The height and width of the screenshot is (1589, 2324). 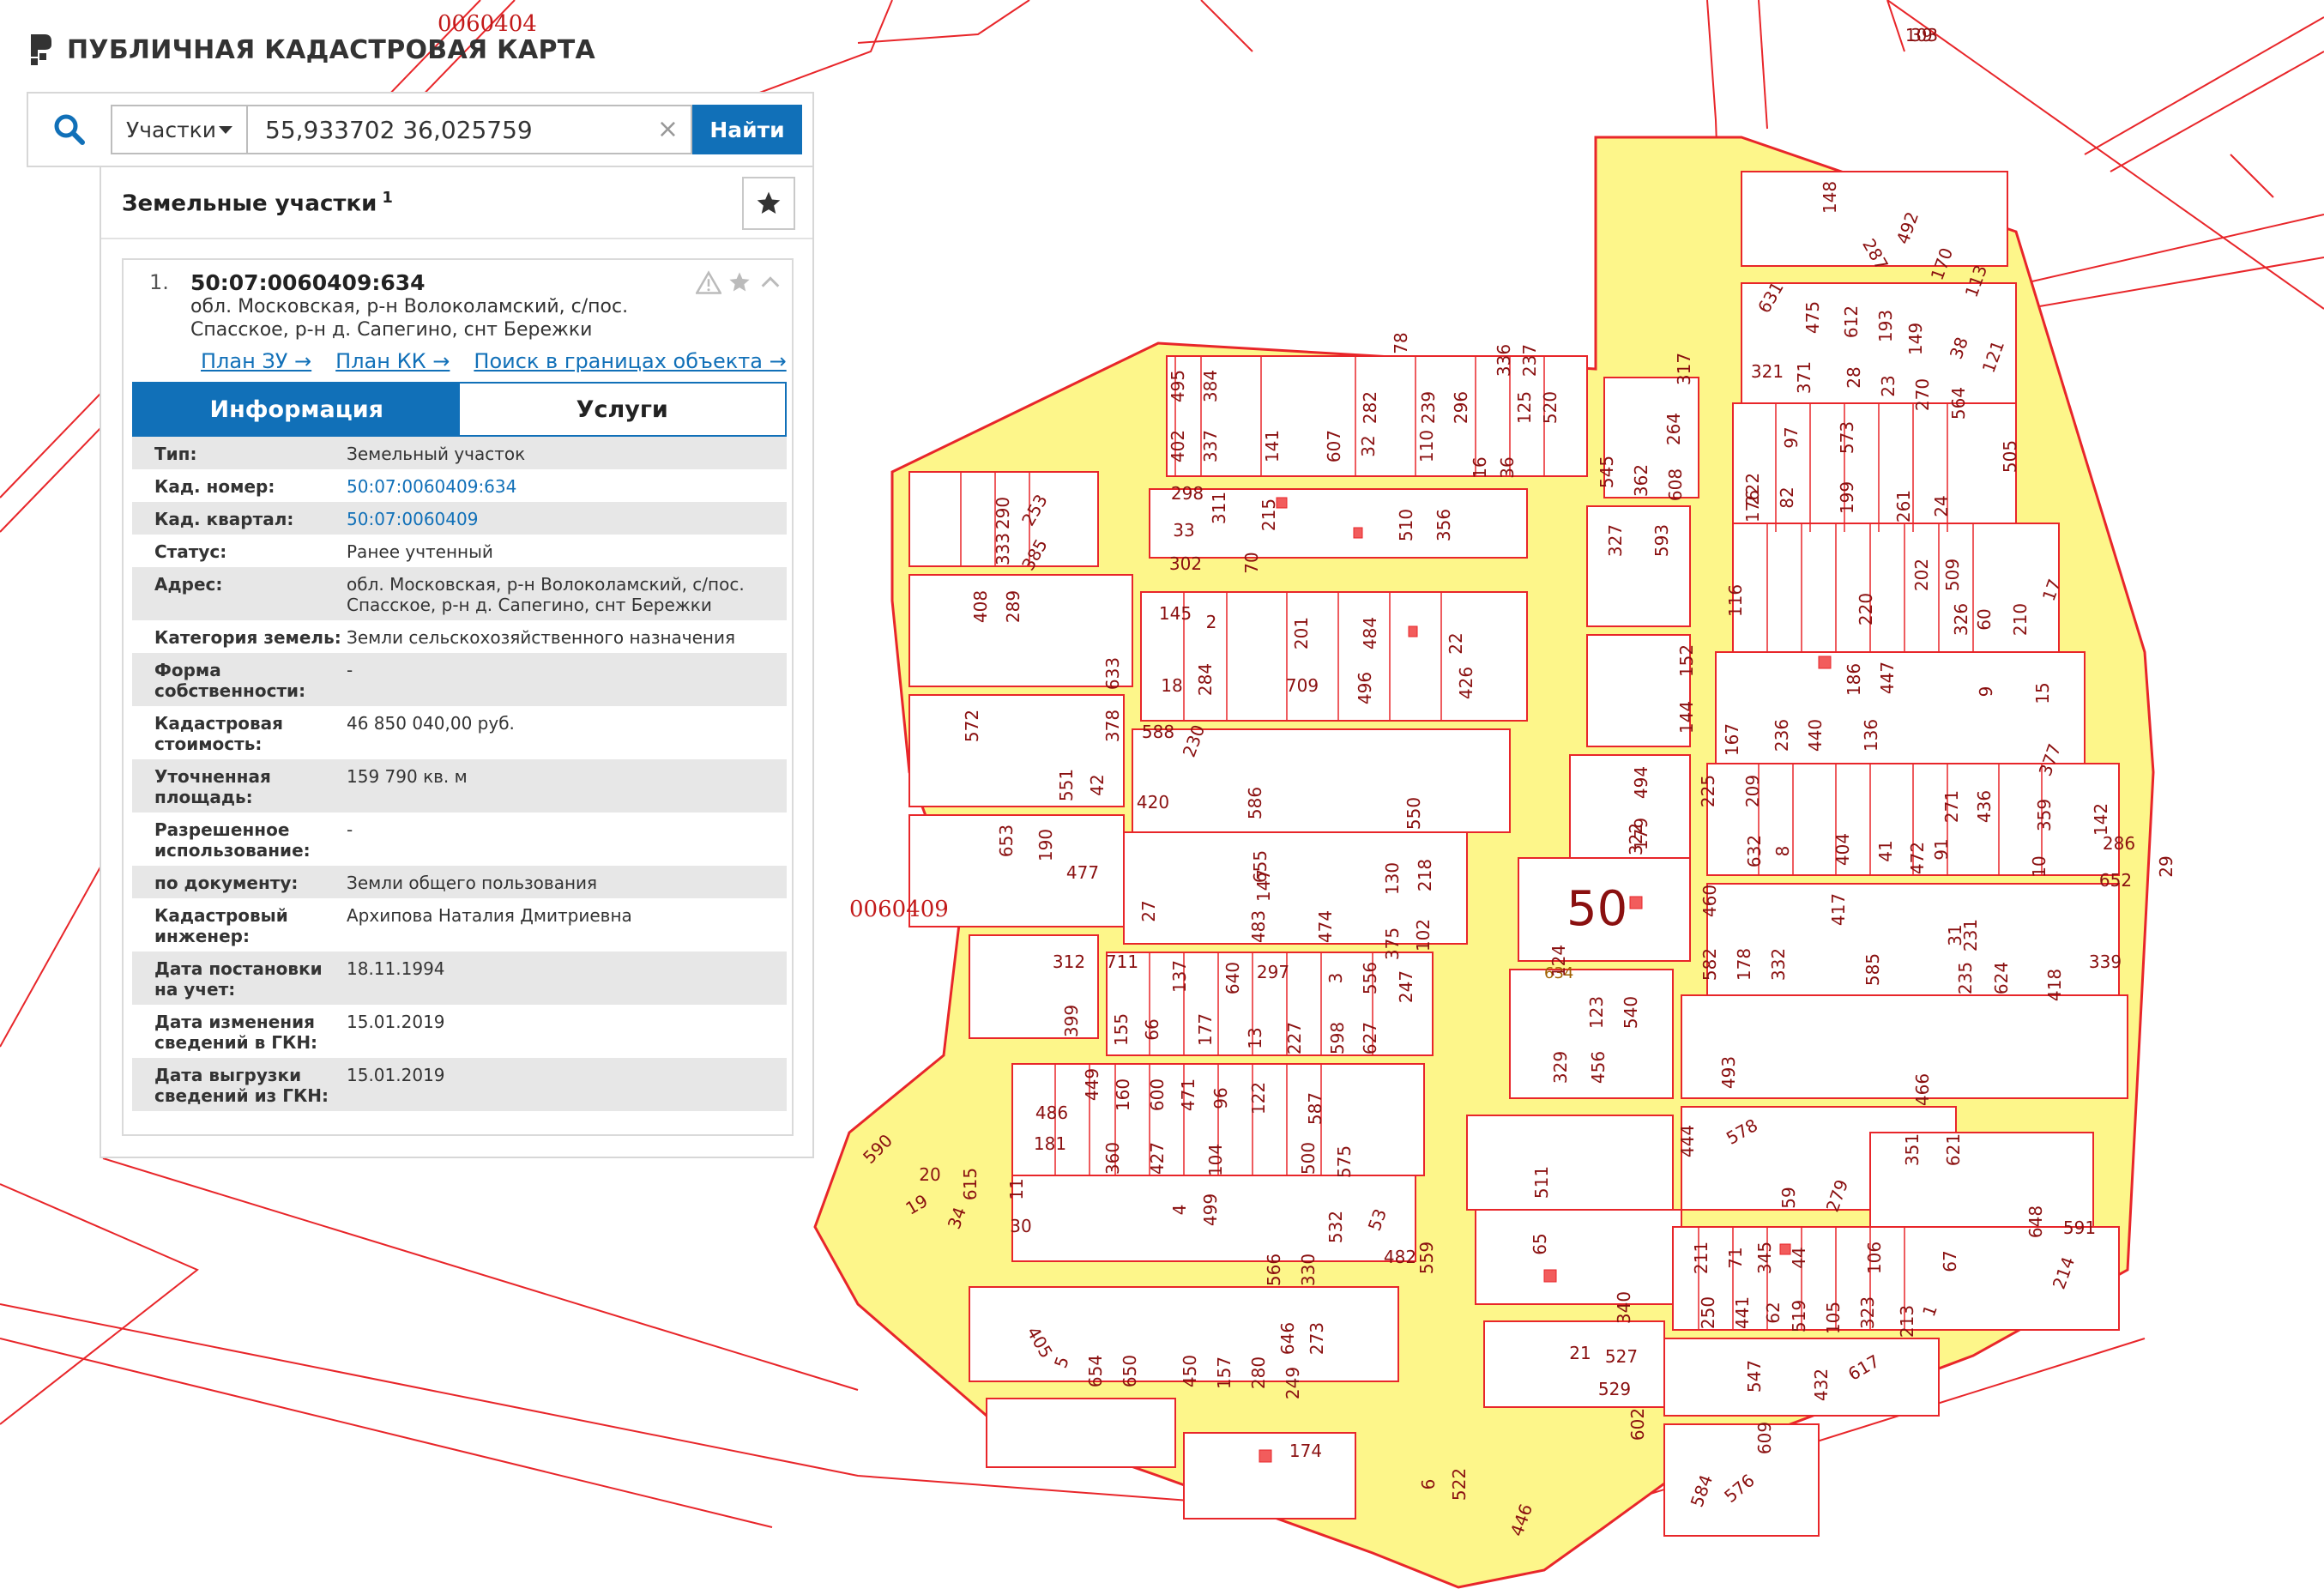 I want to click on parcel-number-label: 477, so click(x=1082, y=872).